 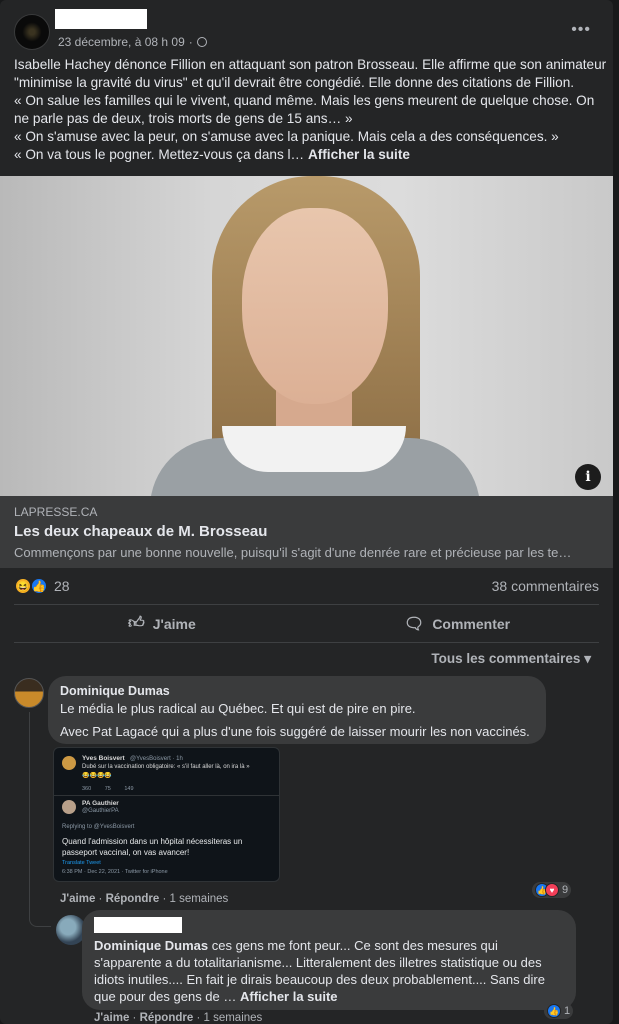 What do you see at coordinates (56, 512) in the screenshot?
I see `link-domain: LAPRESSE.CA` at bounding box center [56, 512].